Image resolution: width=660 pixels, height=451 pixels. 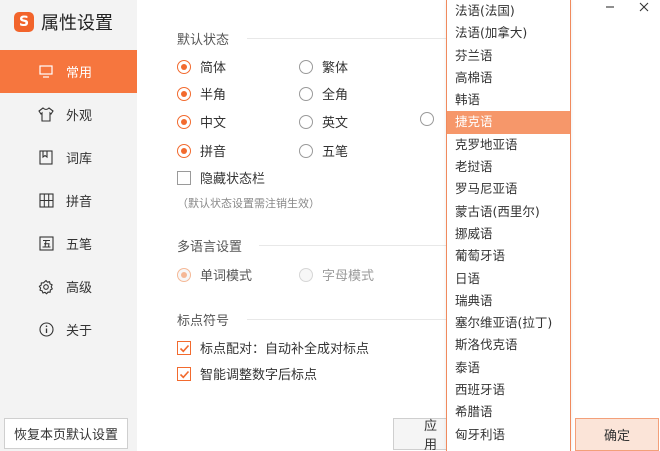 What do you see at coordinates (508, 345) in the screenshot?
I see `list-item: 斯洛伐克语` at bounding box center [508, 345].